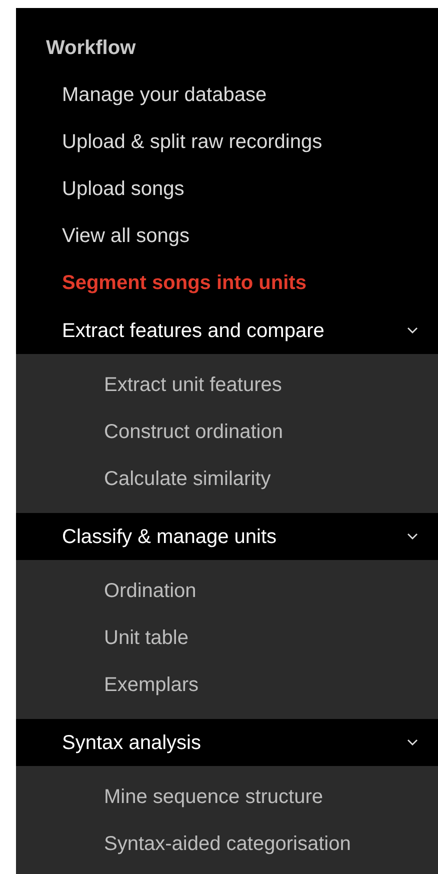 The width and height of the screenshot is (438, 874). Describe the element at coordinates (227, 638) in the screenshot. I see `submenu-link: Unit table` at that location.